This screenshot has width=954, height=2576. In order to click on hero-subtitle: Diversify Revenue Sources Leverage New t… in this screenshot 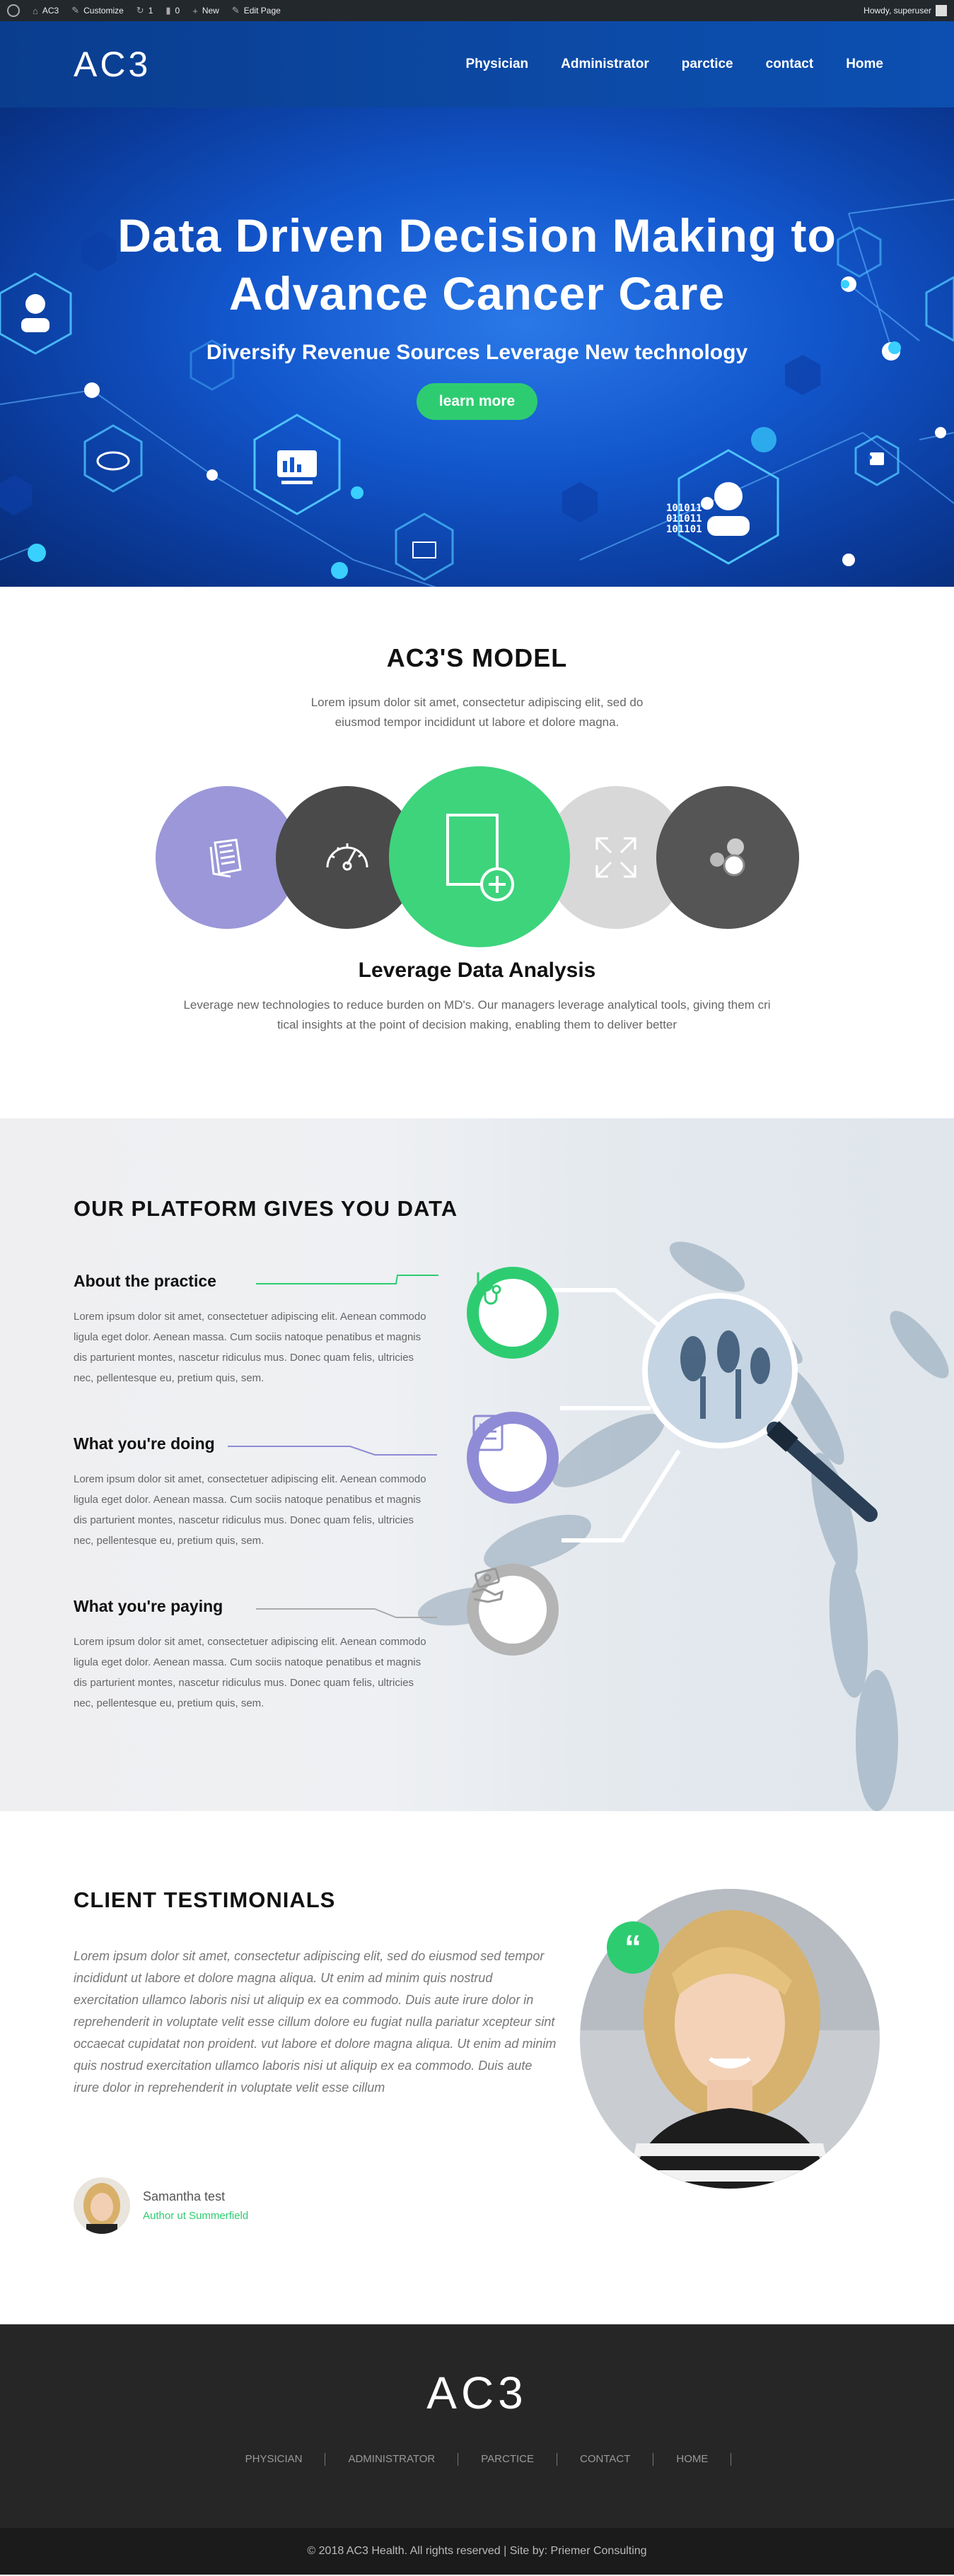, I will do `click(477, 353)`.